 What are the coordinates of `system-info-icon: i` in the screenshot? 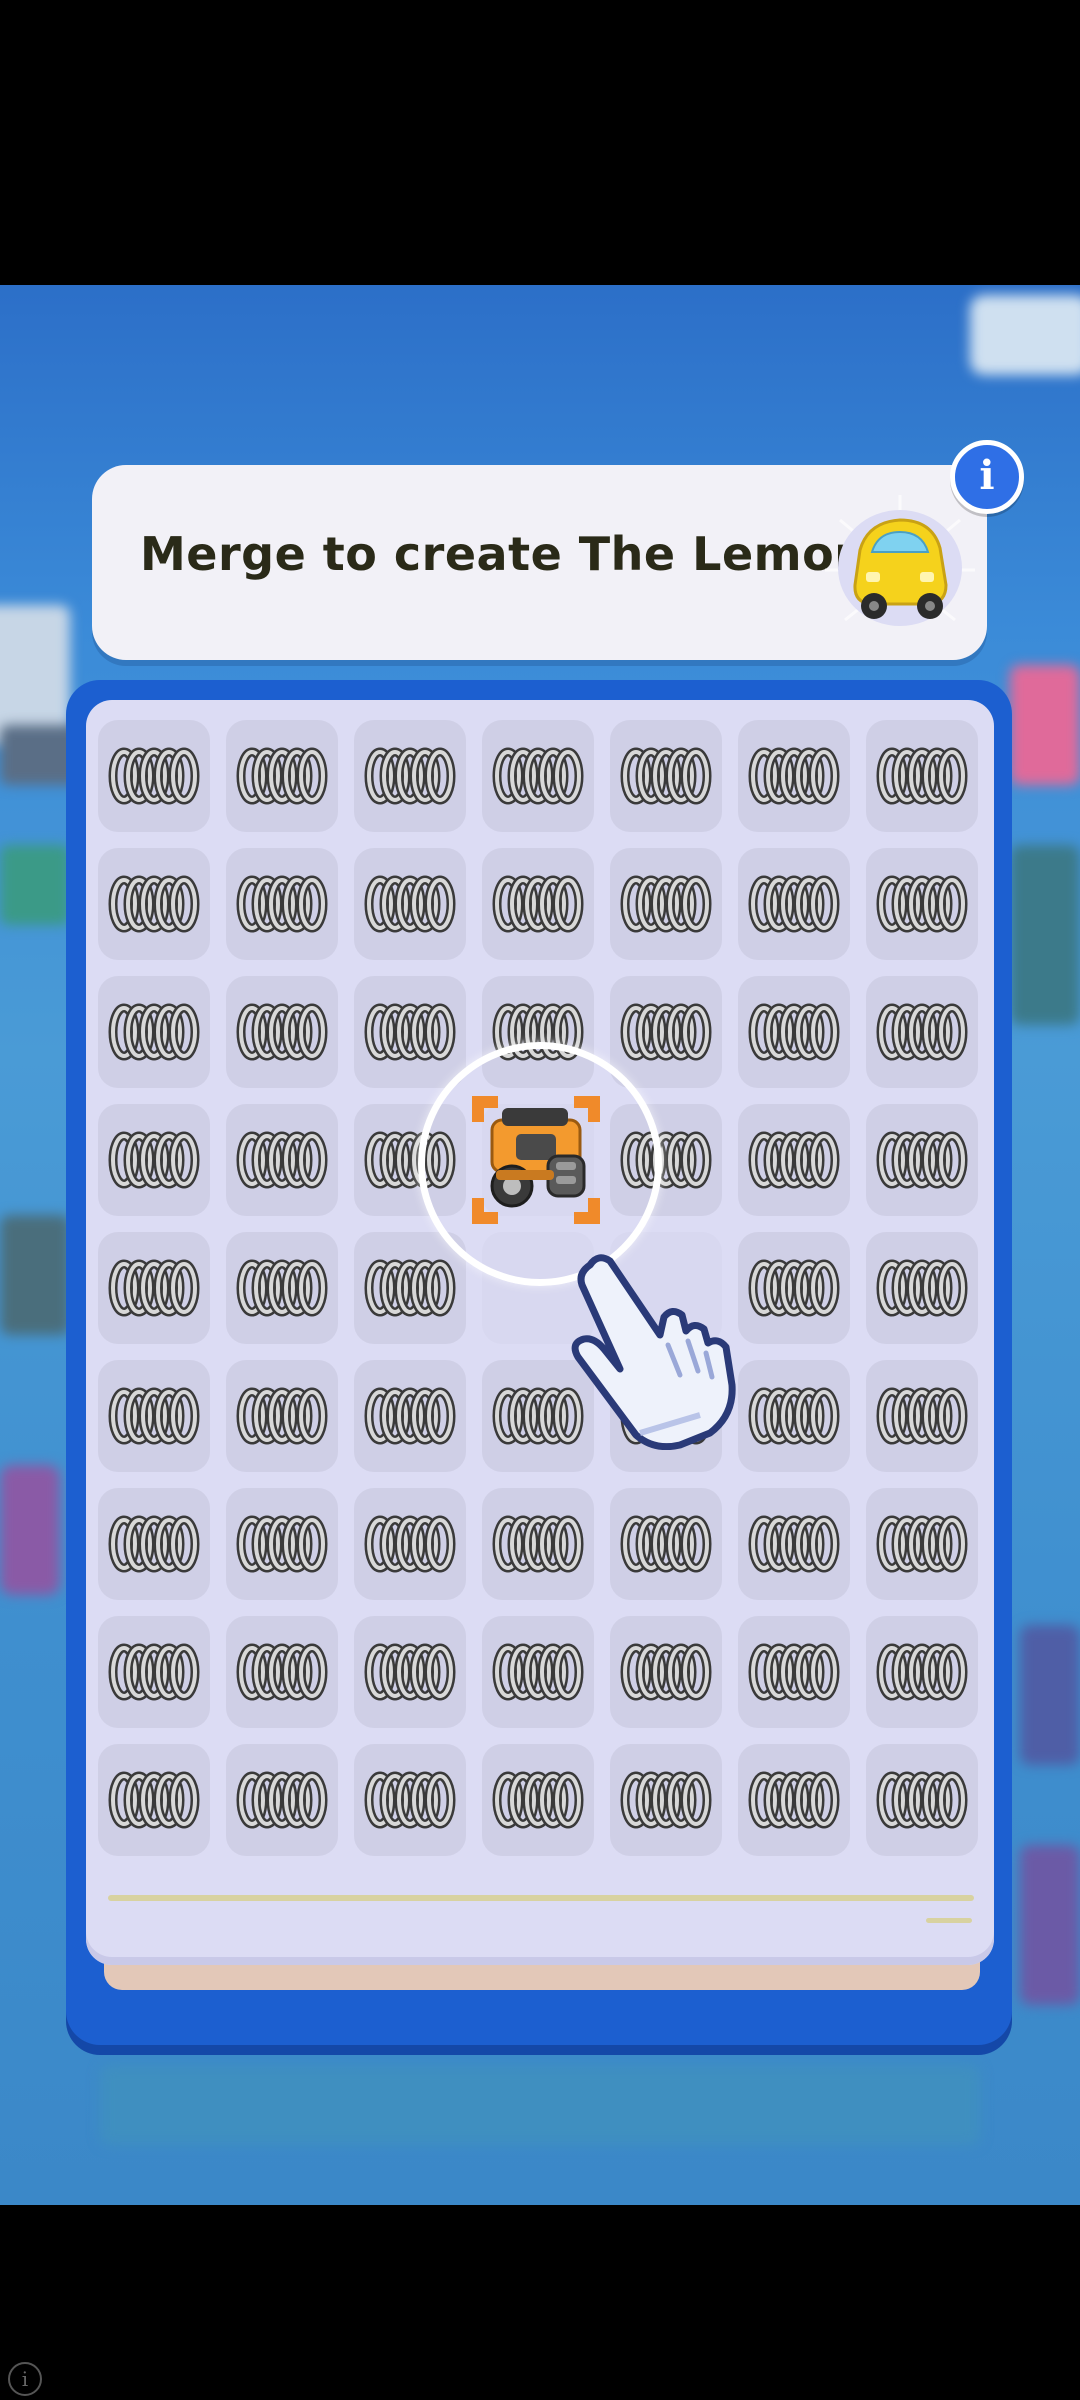 It's located at (25, 2379).